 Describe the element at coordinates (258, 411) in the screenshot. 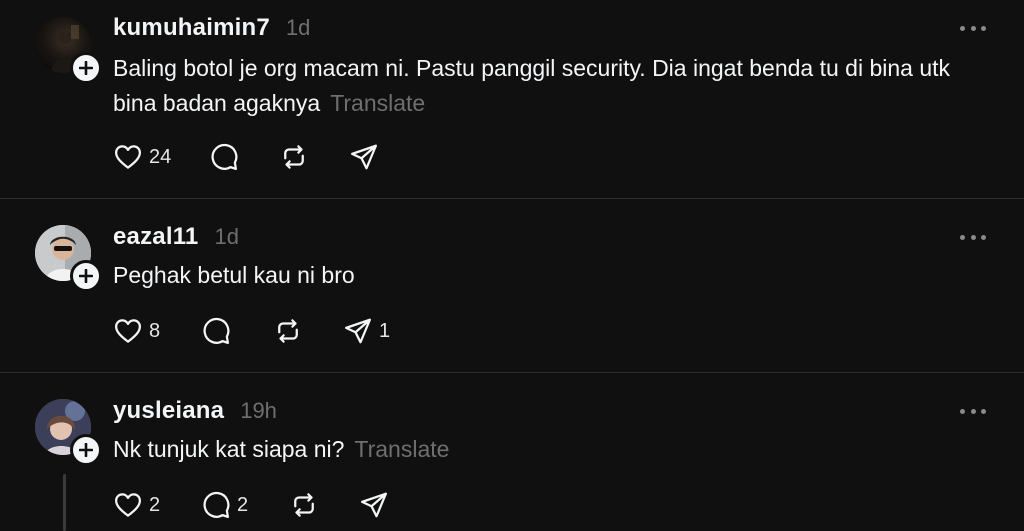

I see `timestamp: 19h` at that location.